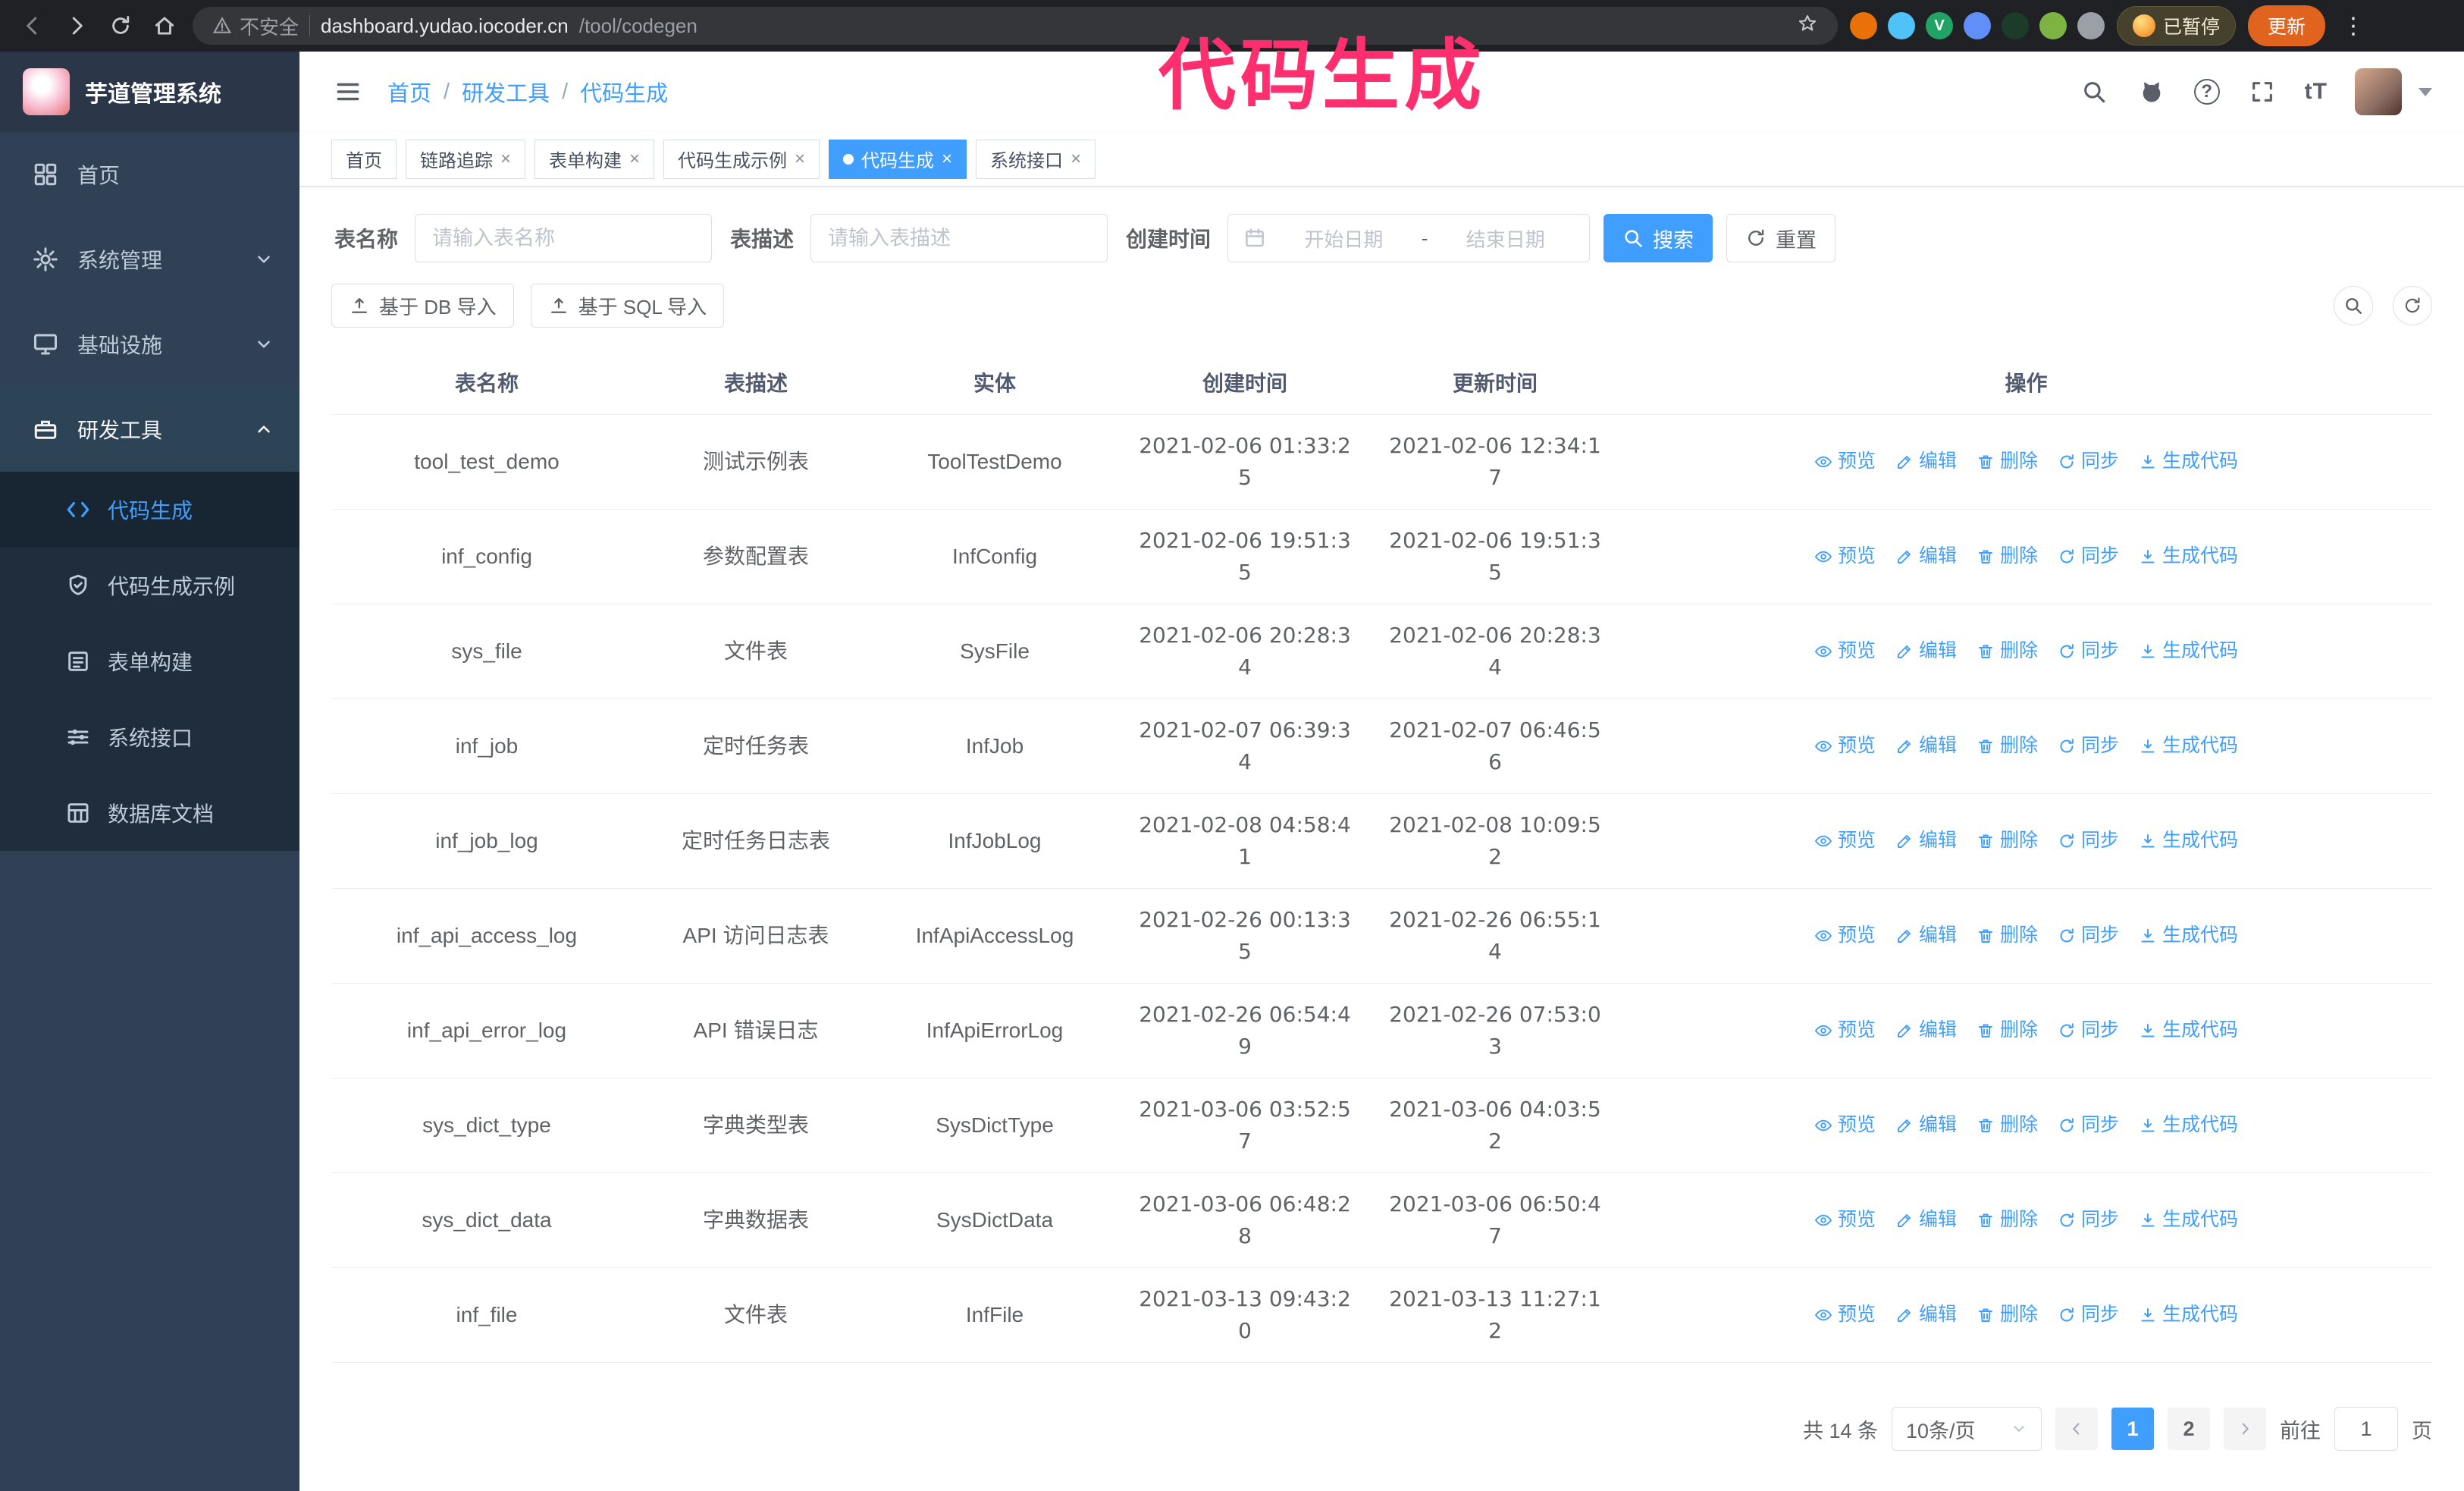 Image resolution: width=2464 pixels, height=1491 pixels. What do you see at coordinates (2366, 1429) in the screenshot?
I see `goto-page-input` at bounding box center [2366, 1429].